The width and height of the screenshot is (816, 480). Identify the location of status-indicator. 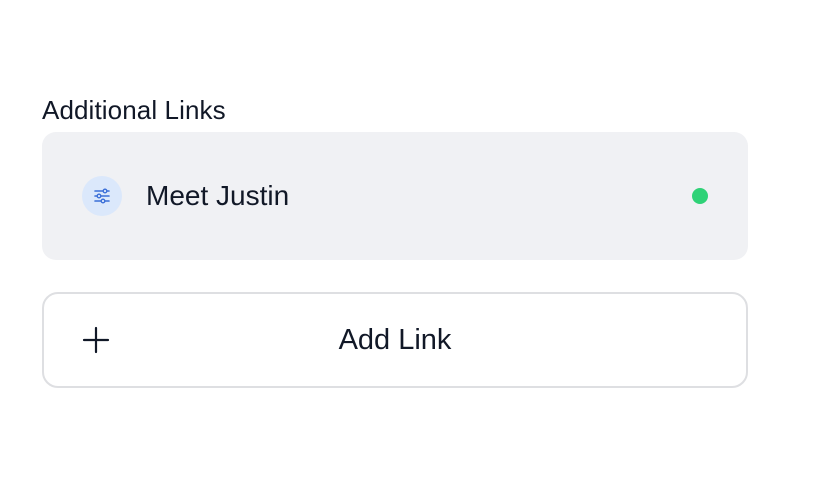
(700, 196).